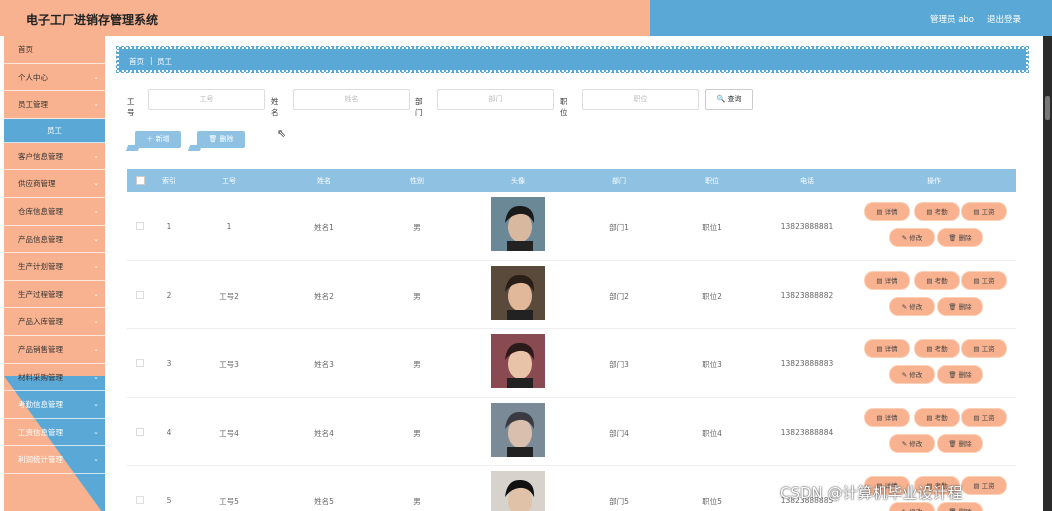 This screenshot has width=1052, height=511. What do you see at coordinates (1047, 108) in the screenshot?
I see `scrollbar-thumb` at bounding box center [1047, 108].